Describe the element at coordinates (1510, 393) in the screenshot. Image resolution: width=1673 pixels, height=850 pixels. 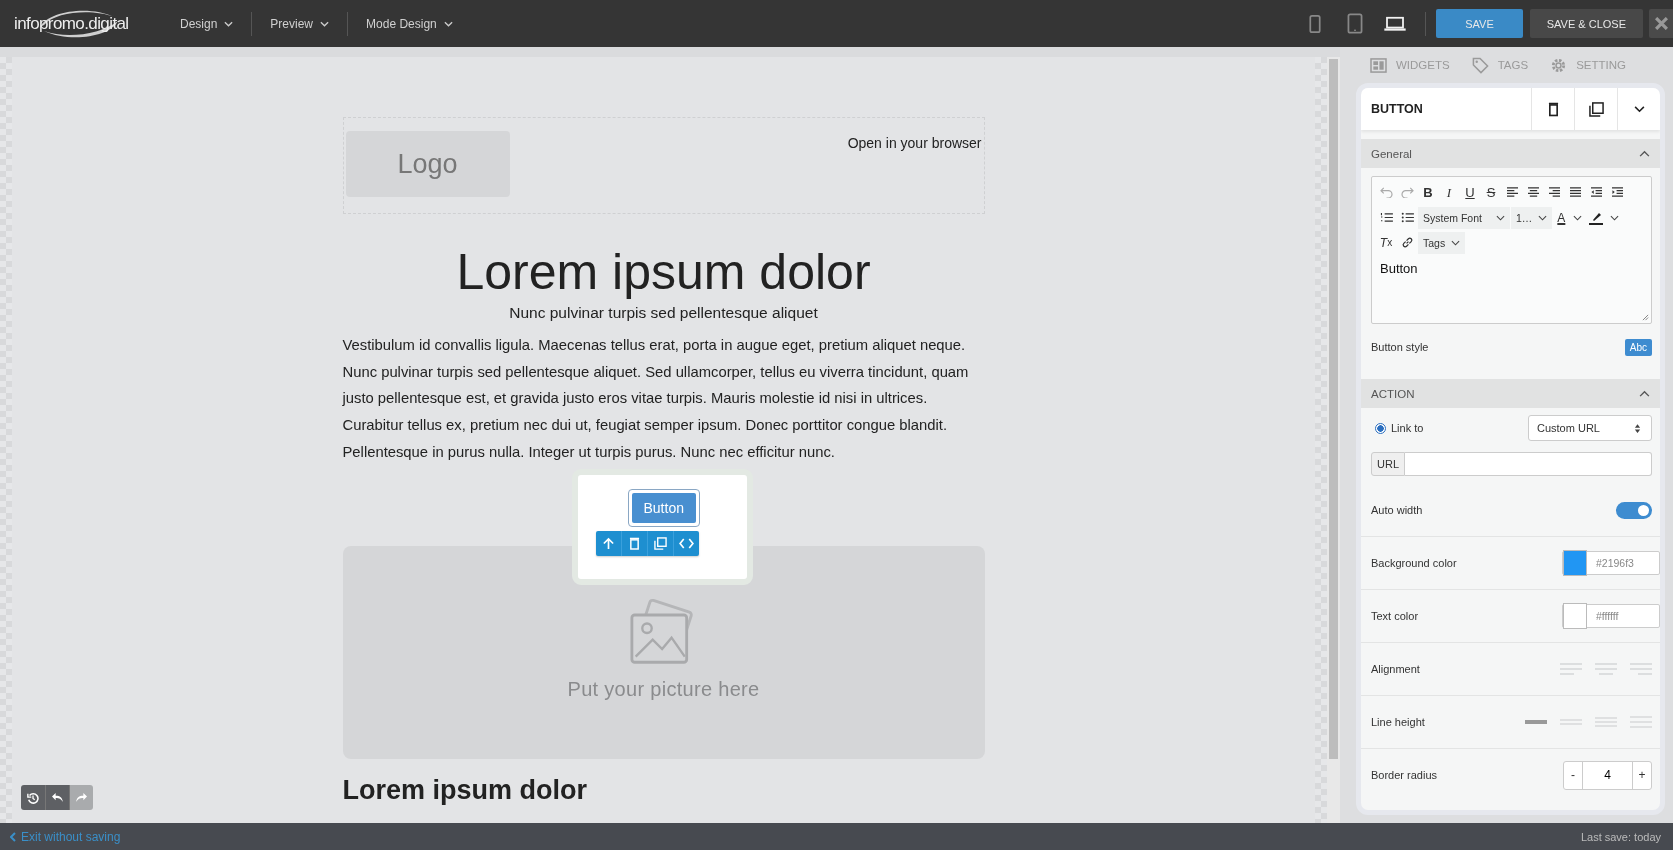
I see `section-header: ACTION` at that location.